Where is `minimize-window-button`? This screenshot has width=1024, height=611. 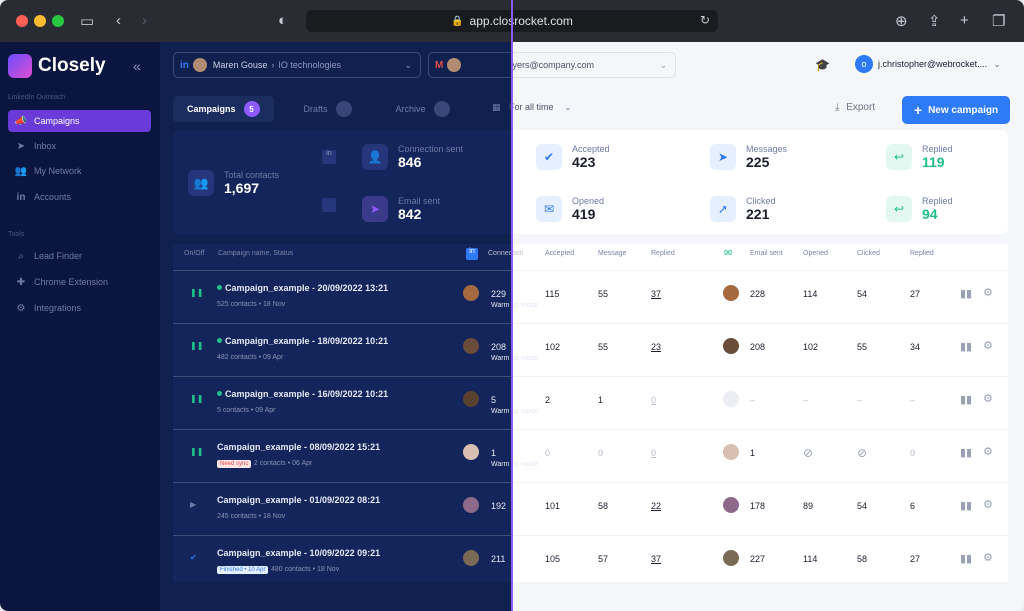 minimize-window-button is located at coordinates (40, 21).